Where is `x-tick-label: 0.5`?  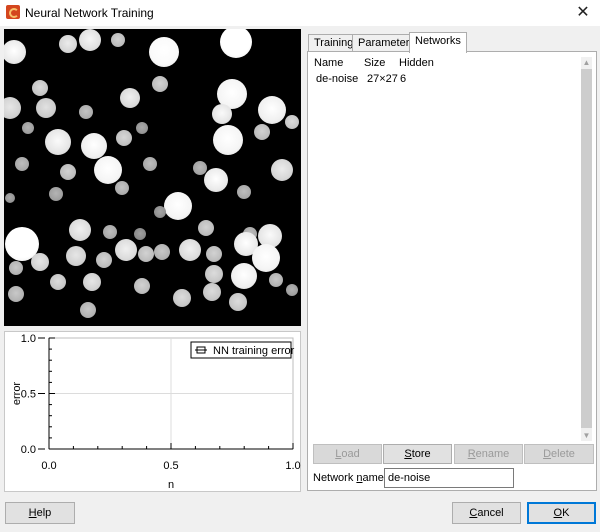 x-tick-label: 0.5 is located at coordinates (170, 466).